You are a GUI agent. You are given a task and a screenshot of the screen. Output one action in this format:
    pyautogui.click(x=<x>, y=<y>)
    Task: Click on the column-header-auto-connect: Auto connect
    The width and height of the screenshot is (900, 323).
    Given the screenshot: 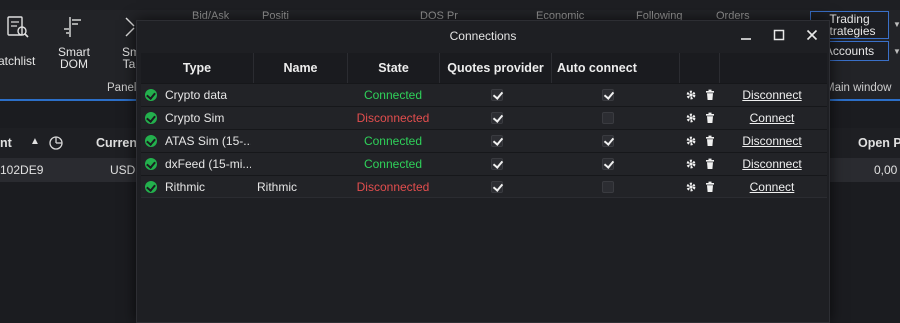 What is the action you would take?
    pyautogui.click(x=615, y=68)
    